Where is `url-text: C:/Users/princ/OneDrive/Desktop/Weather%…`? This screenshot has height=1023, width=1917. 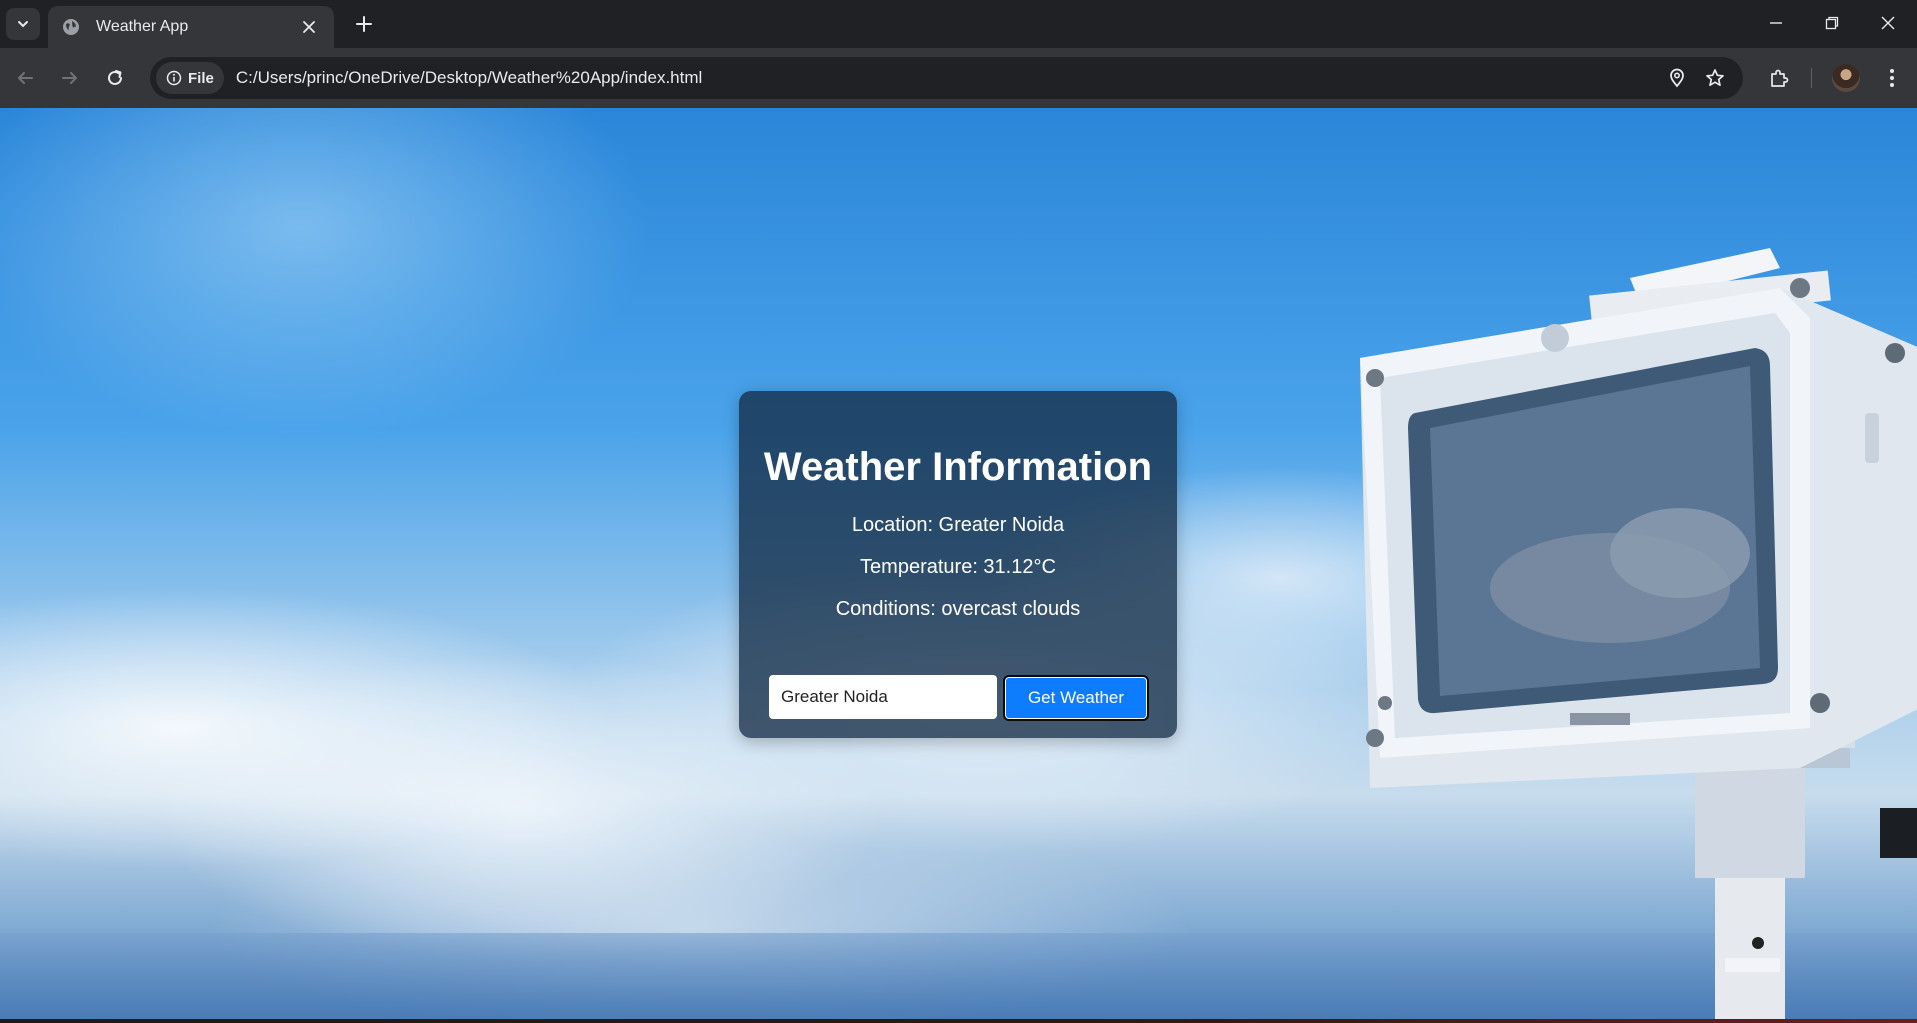
url-text: C:/Users/princ/OneDrive/Desktop/Weather%… is located at coordinates (948, 78).